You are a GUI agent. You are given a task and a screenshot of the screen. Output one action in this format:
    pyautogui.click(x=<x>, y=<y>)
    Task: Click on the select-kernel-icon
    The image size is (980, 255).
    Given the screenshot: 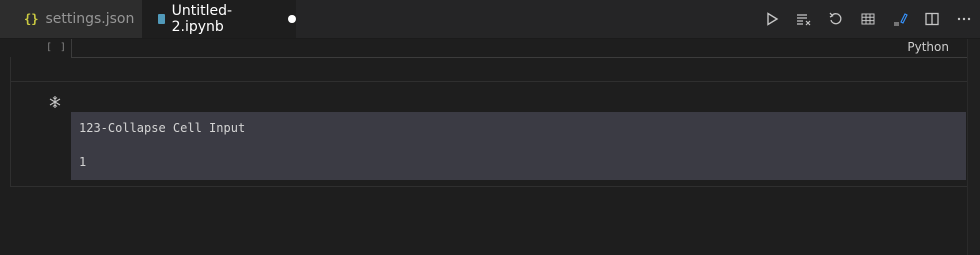 What is the action you would take?
    pyautogui.click(x=900, y=19)
    